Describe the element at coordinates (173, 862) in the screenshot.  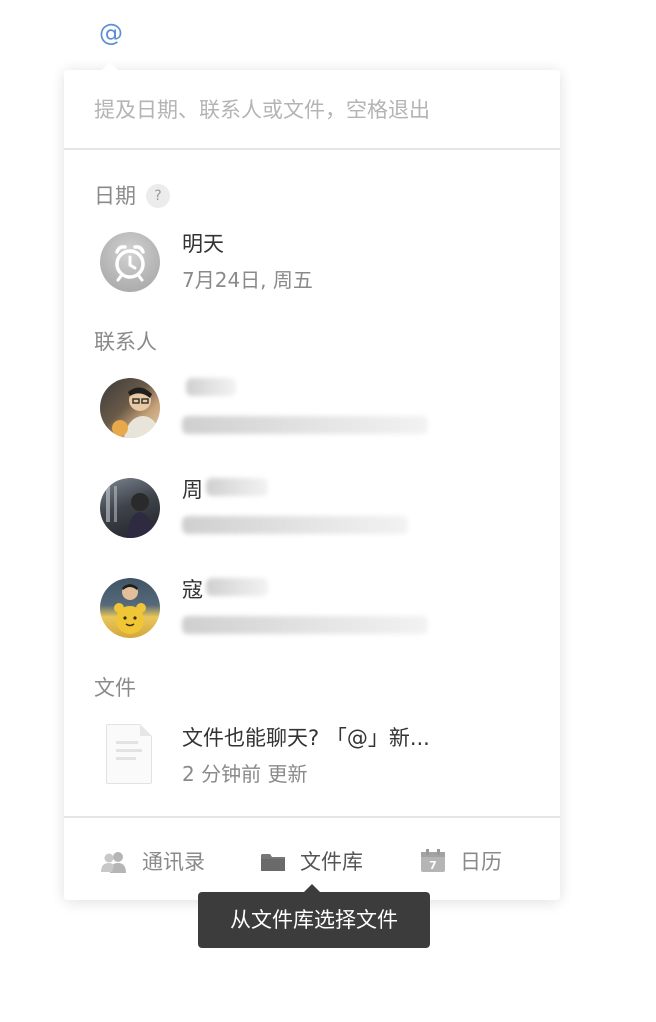
I see `footer-tab-label: 通讯录` at that location.